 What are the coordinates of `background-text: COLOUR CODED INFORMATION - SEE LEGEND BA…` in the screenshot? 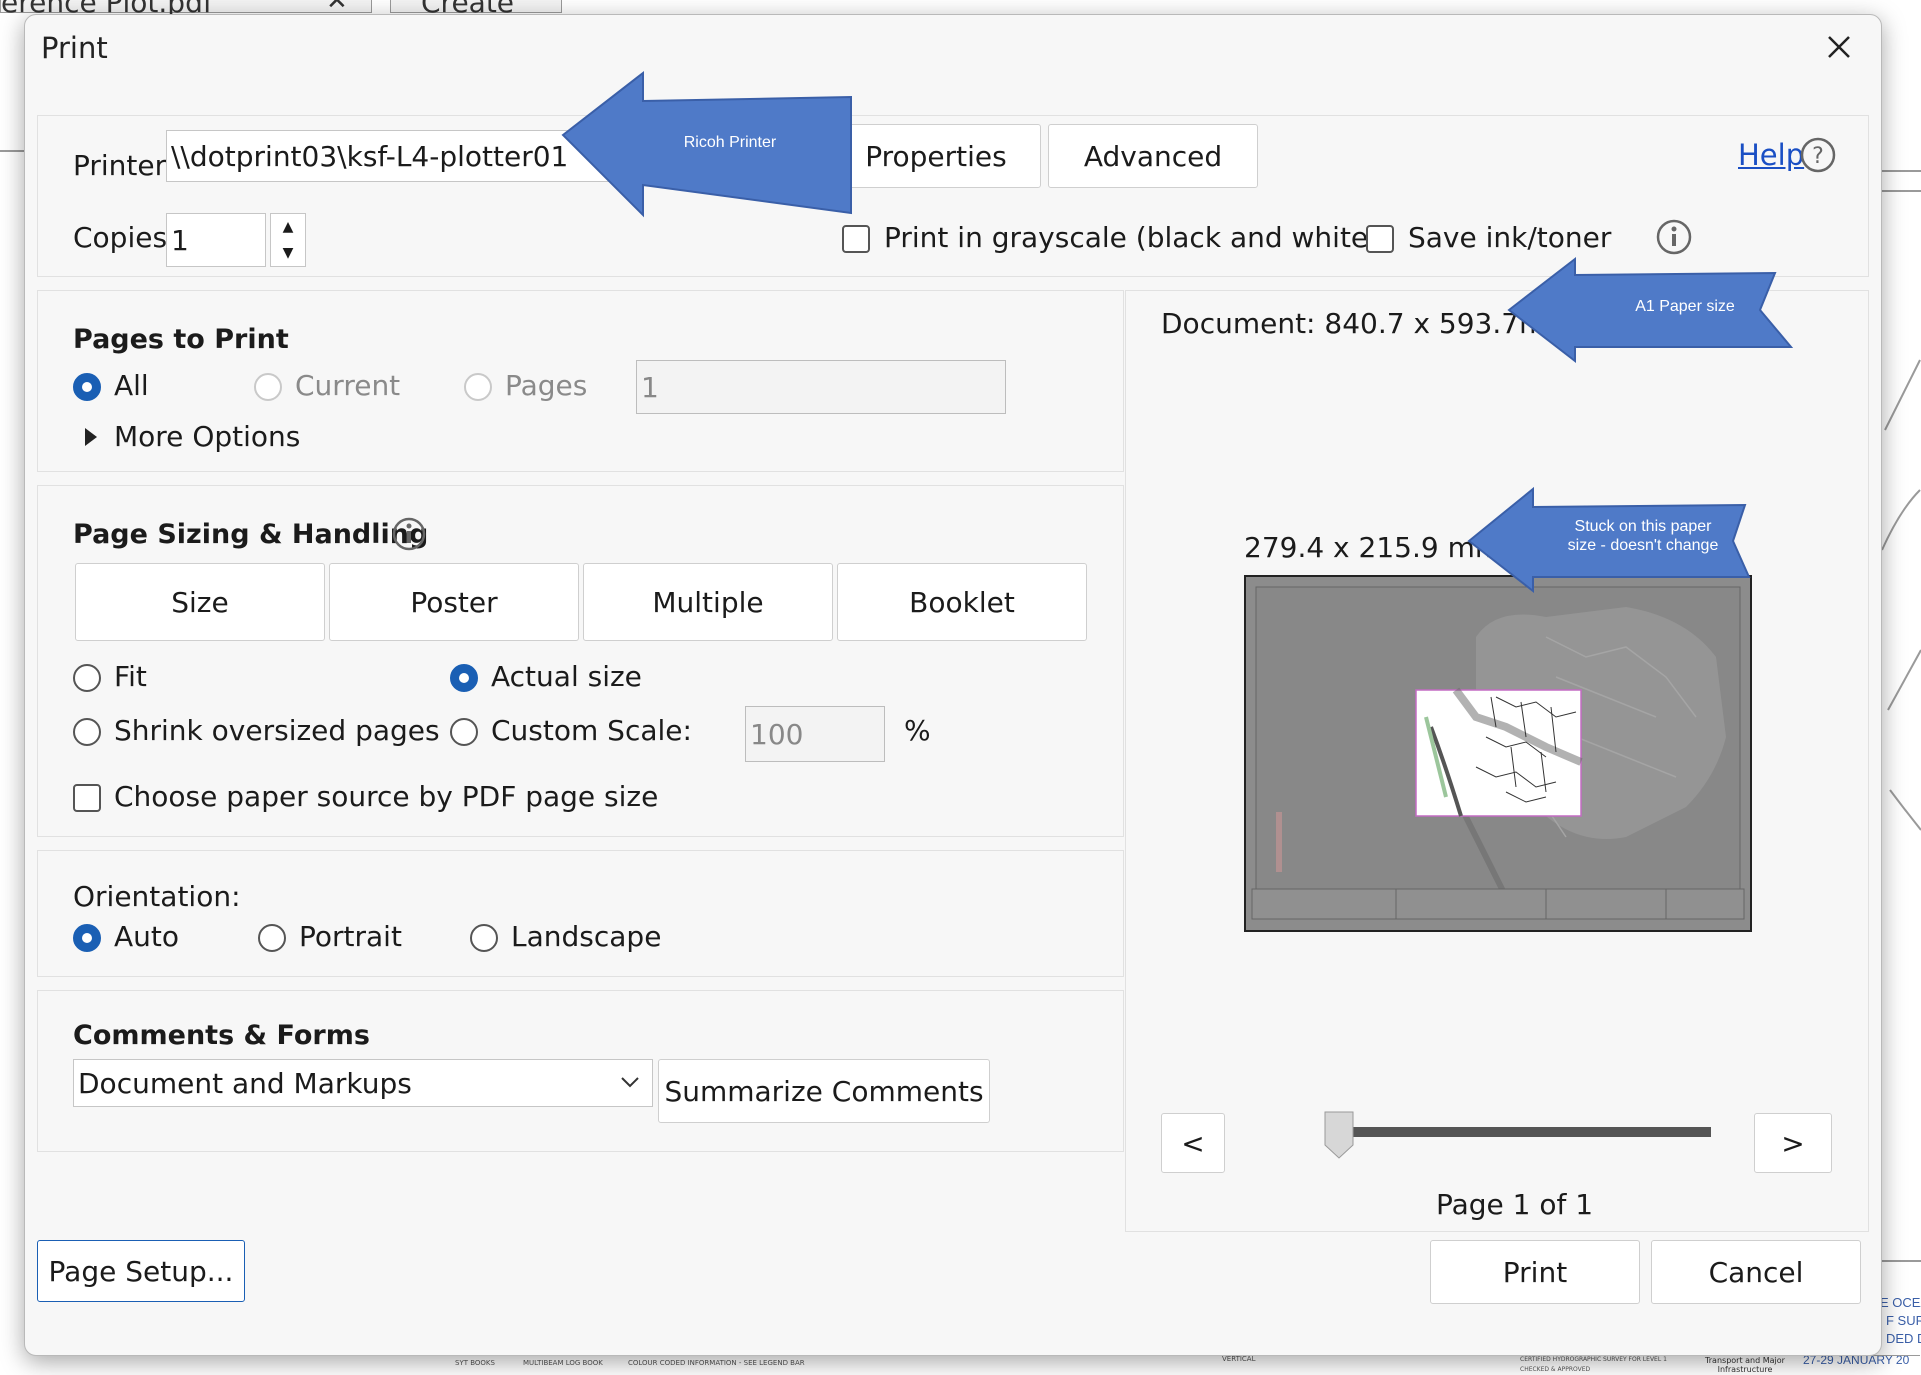 It's located at (716, 1363).